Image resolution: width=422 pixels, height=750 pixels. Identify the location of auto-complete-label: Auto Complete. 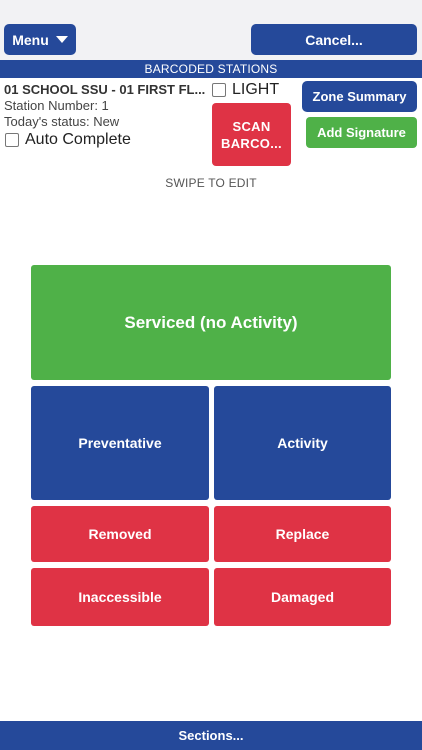
(78, 139).